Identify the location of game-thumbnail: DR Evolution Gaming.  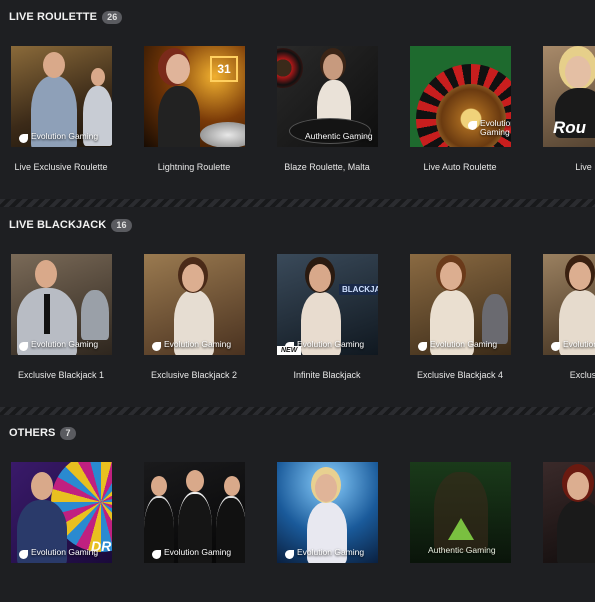
(61, 512).